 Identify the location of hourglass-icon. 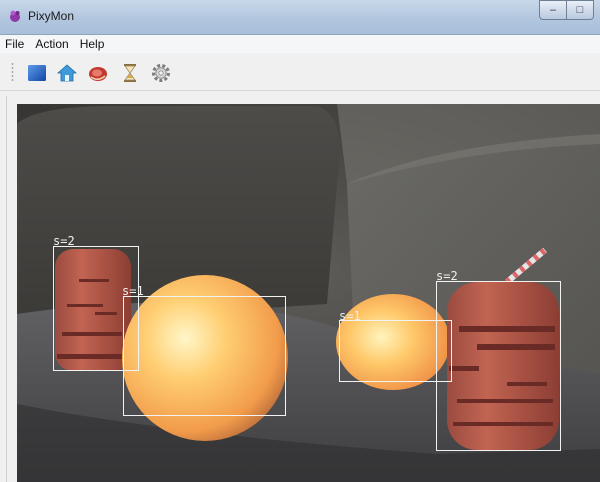
(130, 73).